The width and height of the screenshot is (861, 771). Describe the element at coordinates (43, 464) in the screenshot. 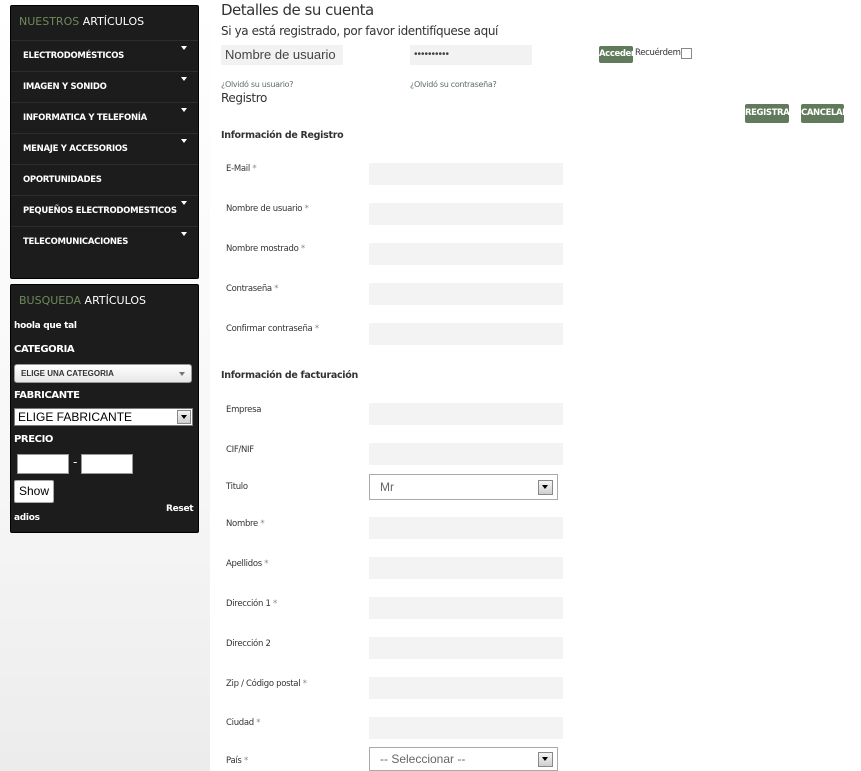

I see `price-min-input` at that location.